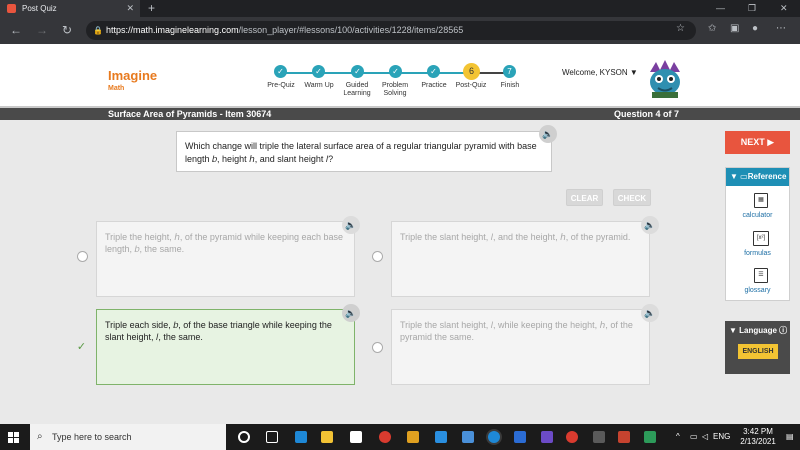 The width and height of the screenshot is (800, 450). Describe the element at coordinates (40, 436) in the screenshot. I see `search-icon: ⌕` at that location.